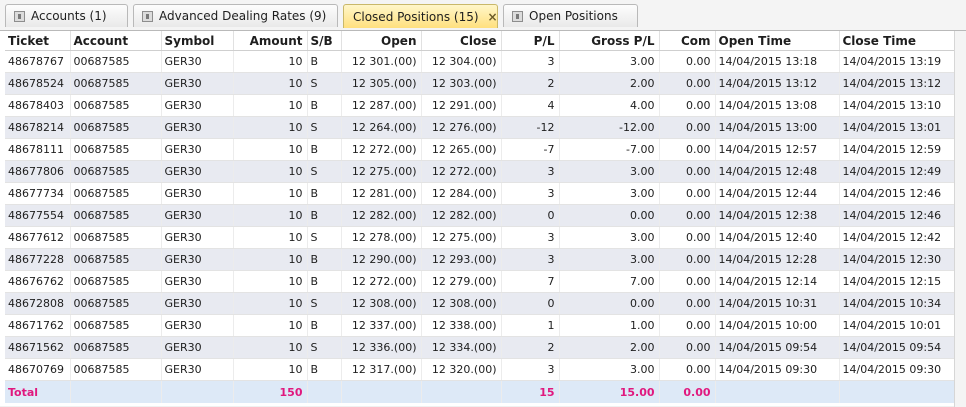 This screenshot has height=407, width=966. I want to click on column-header-symbol: Symbol, so click(197, 41).